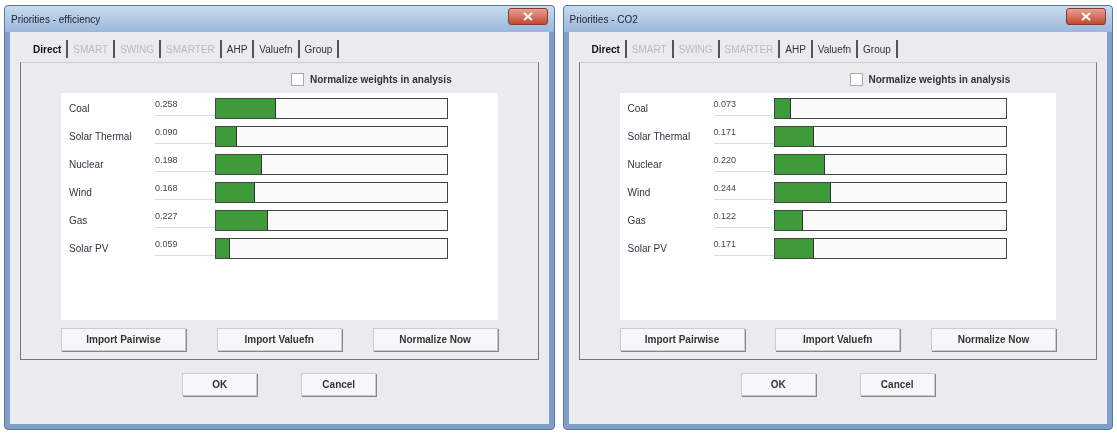  What do you see at coordinates (743, 106) in the screenshot?
I see `weight-value: 0.073` at bounding box center [743, 106].